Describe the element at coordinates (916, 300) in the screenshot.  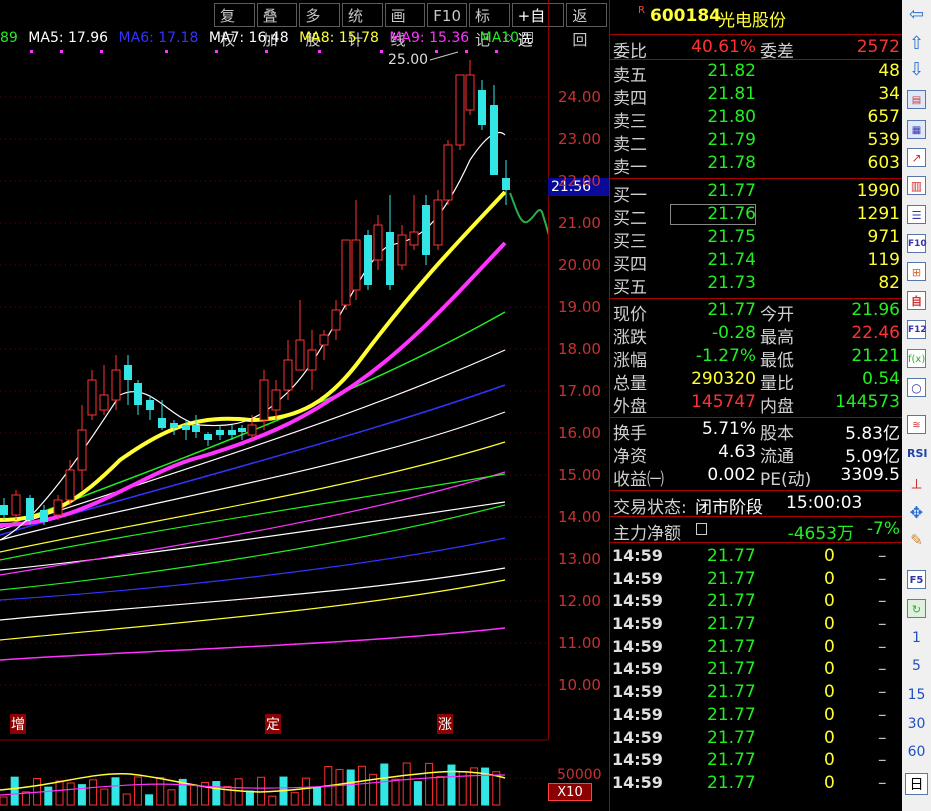
I see `self-select-icon: 自` at that location.